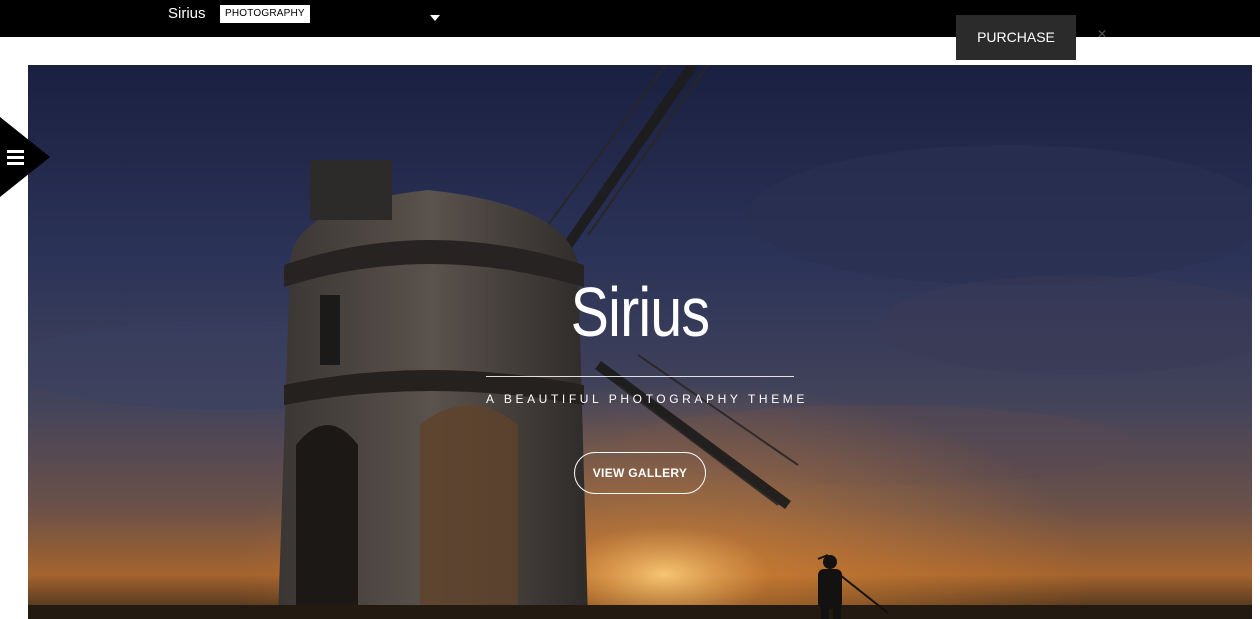 Image resolution: width=1260 pixels, height=619 pixels. What do you see at coordinates (1016, 37) in the screenshot?
I see `purchase-button: PURCHASE` at bounding box center [1016, 37].